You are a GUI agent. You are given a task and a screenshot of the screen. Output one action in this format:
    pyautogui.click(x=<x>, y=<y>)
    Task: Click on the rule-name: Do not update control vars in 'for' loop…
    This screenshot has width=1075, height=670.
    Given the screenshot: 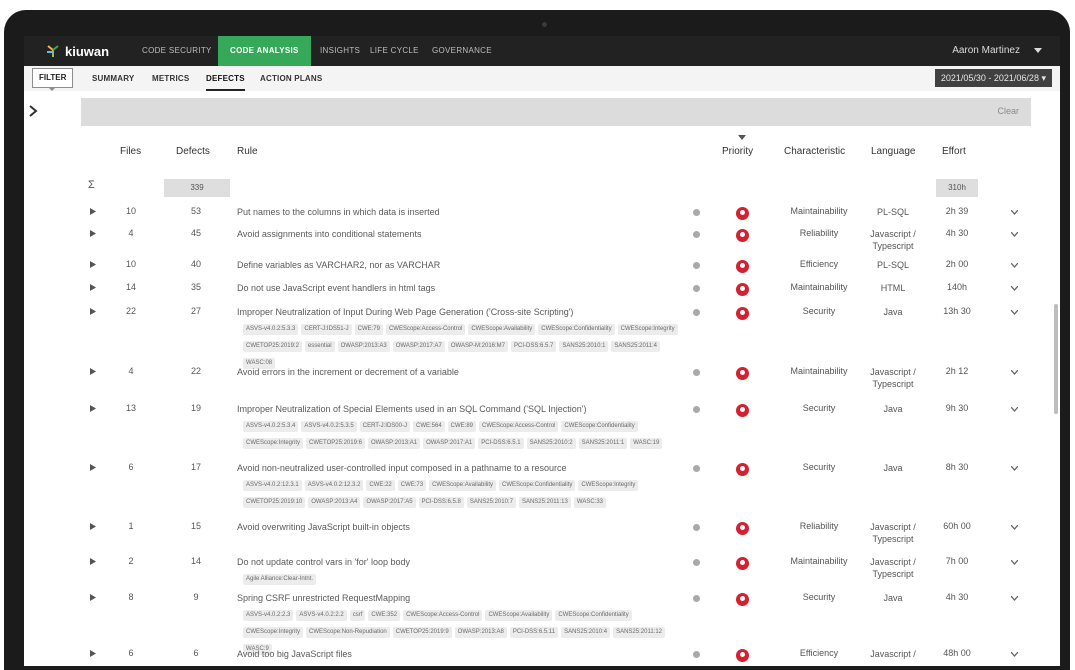 What is the action you would take?
    pyautogui.click(x=458, y=562)
    